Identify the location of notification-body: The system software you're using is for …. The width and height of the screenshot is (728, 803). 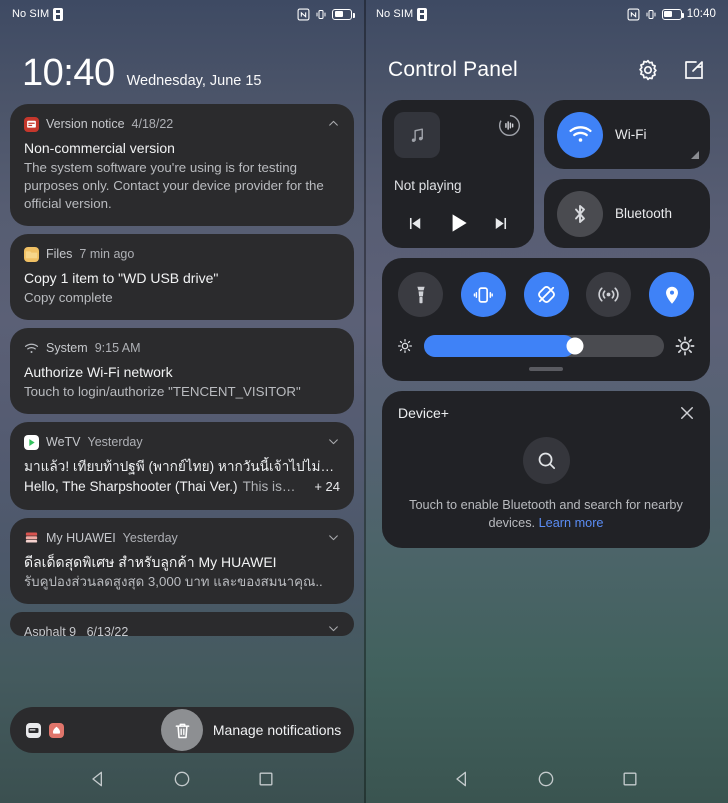
(174, 185).